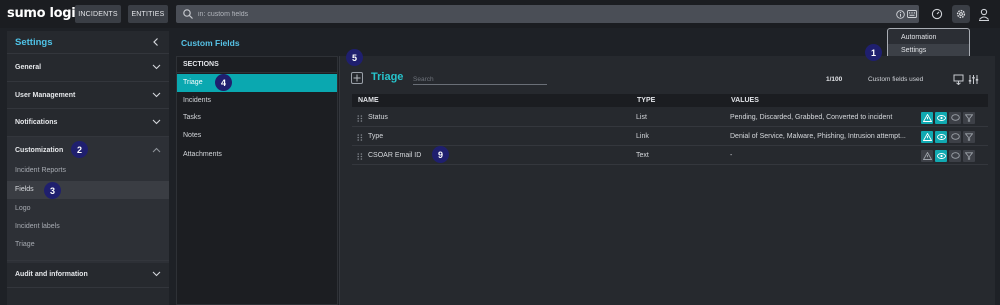  What do you see at coordinates (670, 100) in the screenshot?
I see `table-header: NAME TYPE VALUES` at bounding box center [670, 100].